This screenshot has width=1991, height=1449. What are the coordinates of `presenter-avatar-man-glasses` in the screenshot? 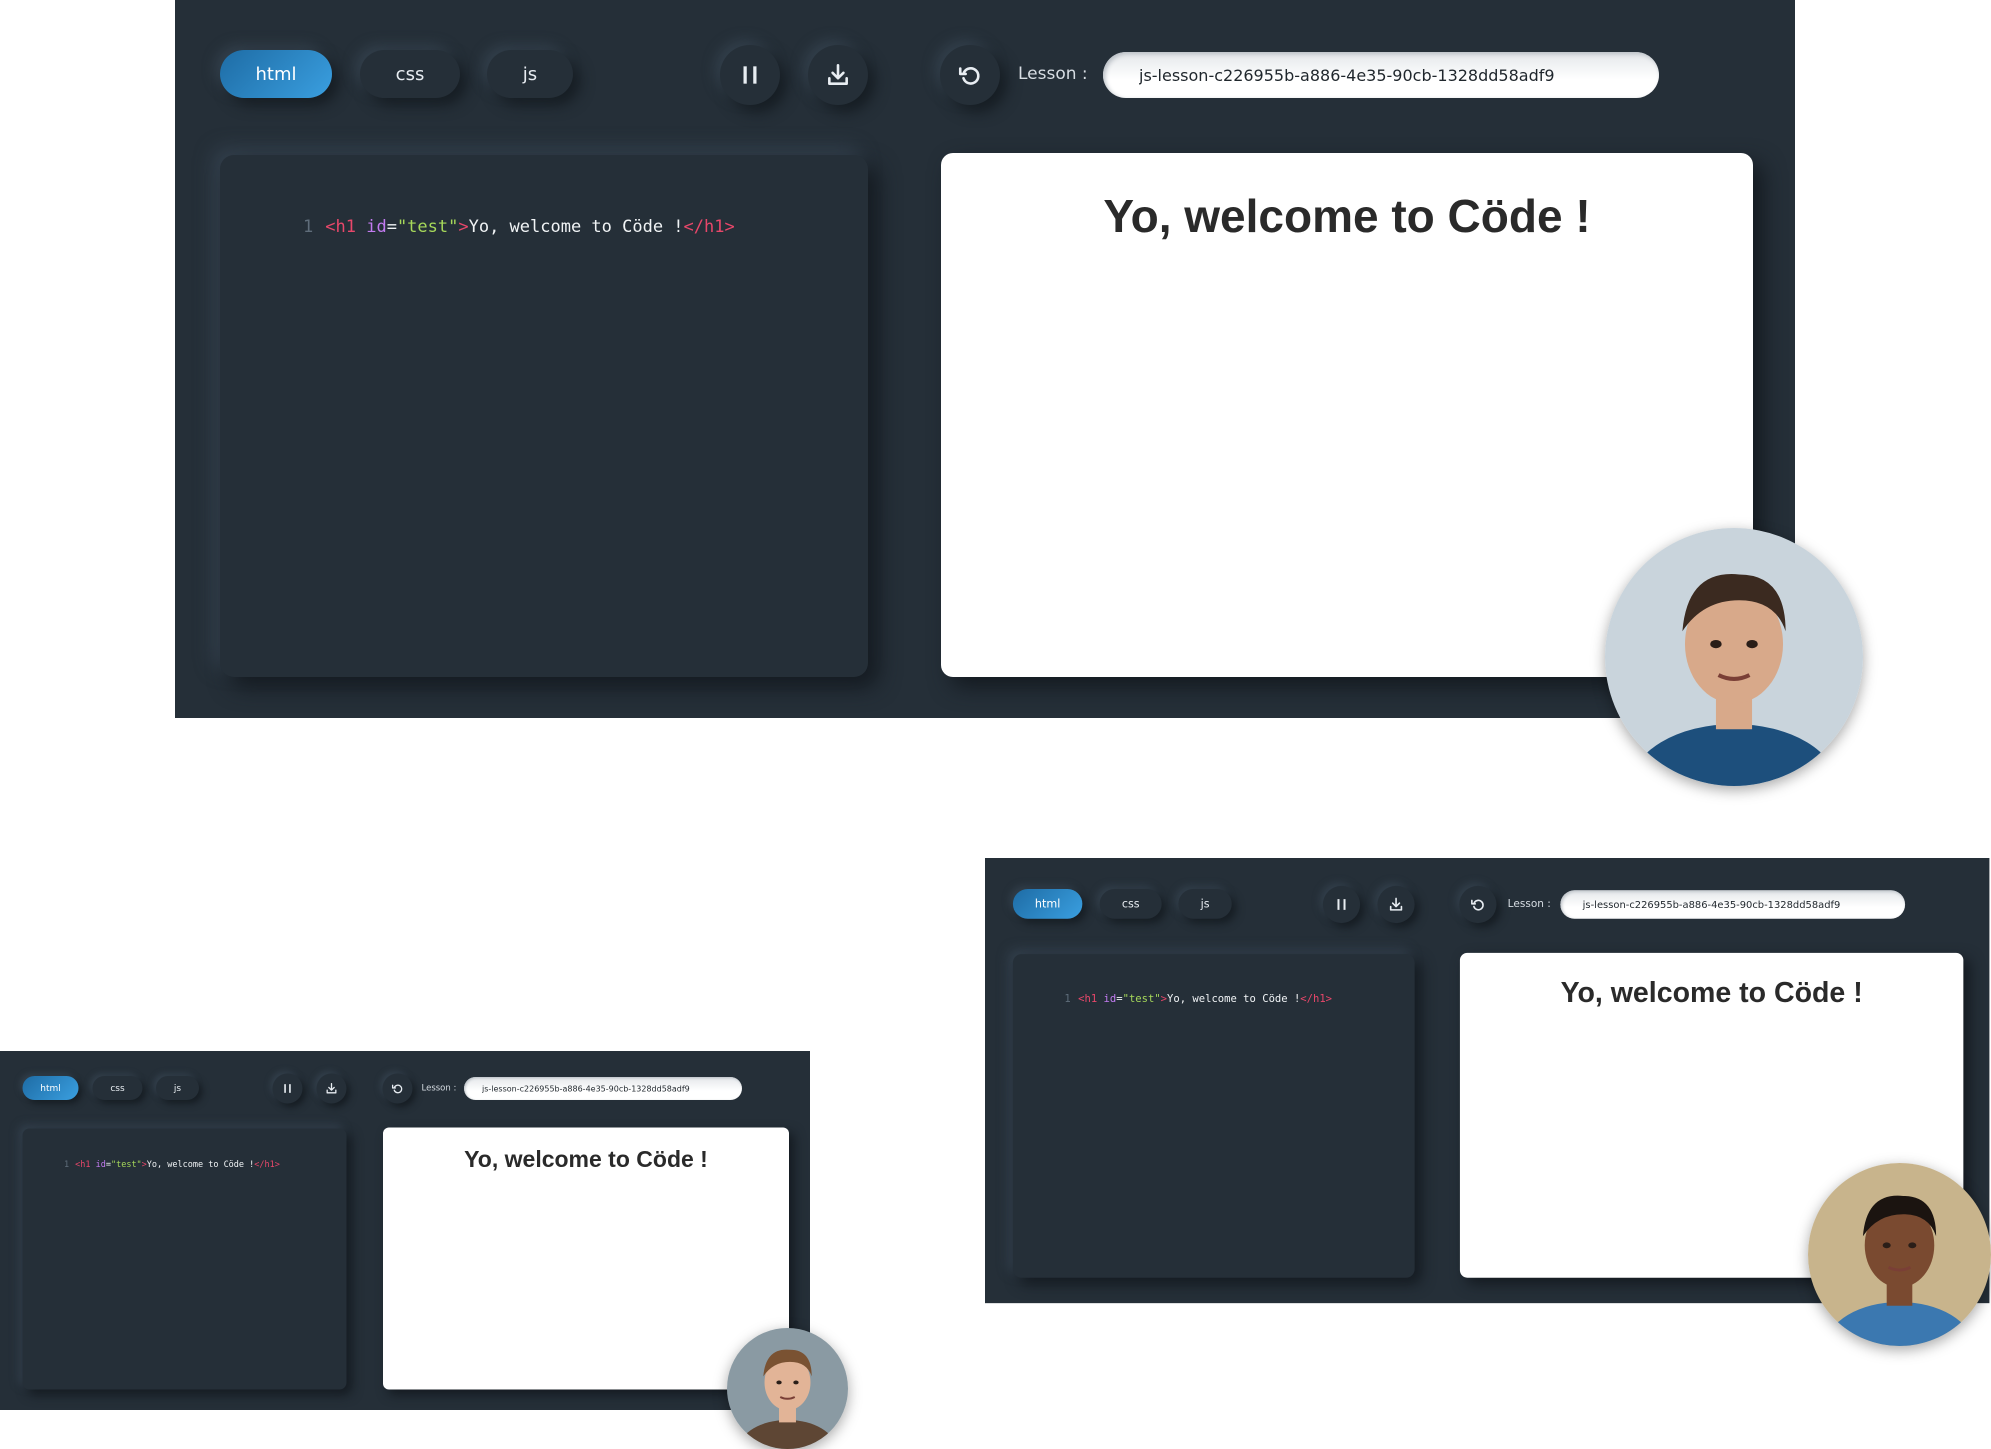 It's located at (1899, 1254).